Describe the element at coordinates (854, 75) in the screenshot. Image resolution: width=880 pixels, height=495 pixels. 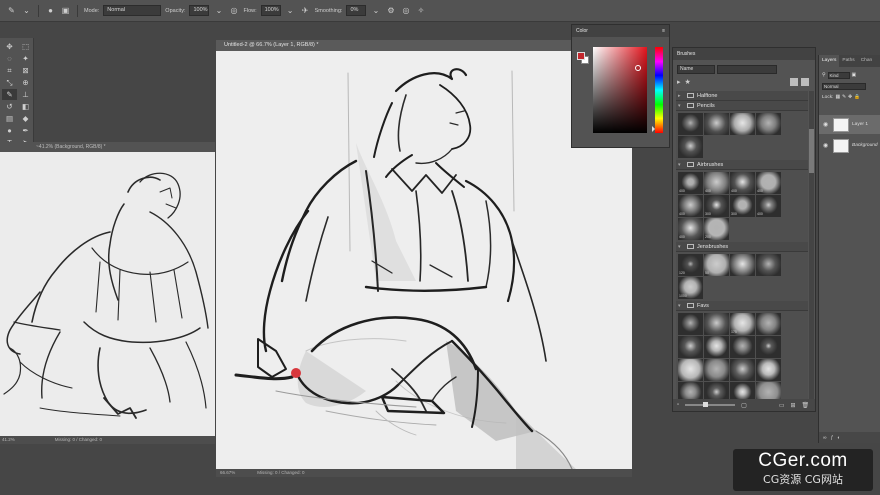
I see `filter-icon: ▣` at that location.